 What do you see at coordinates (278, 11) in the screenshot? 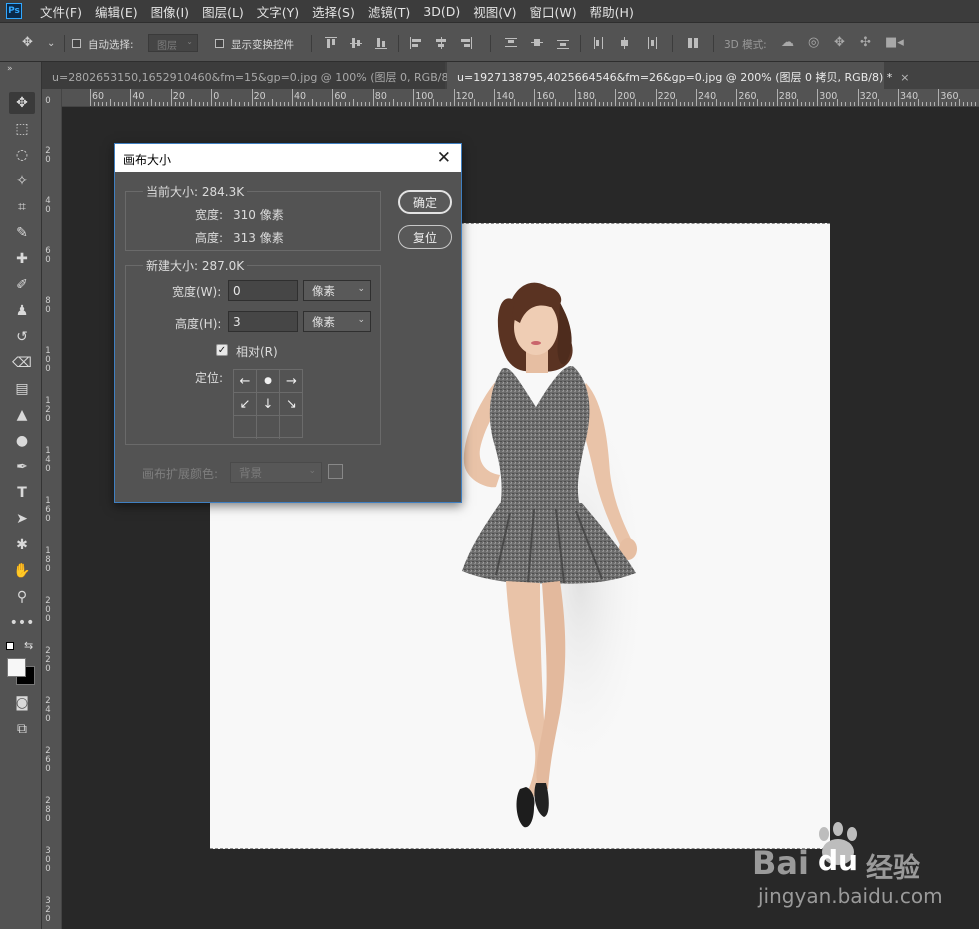
I see `menu-type: 文字(Y)` at bounding box center [278, 11].